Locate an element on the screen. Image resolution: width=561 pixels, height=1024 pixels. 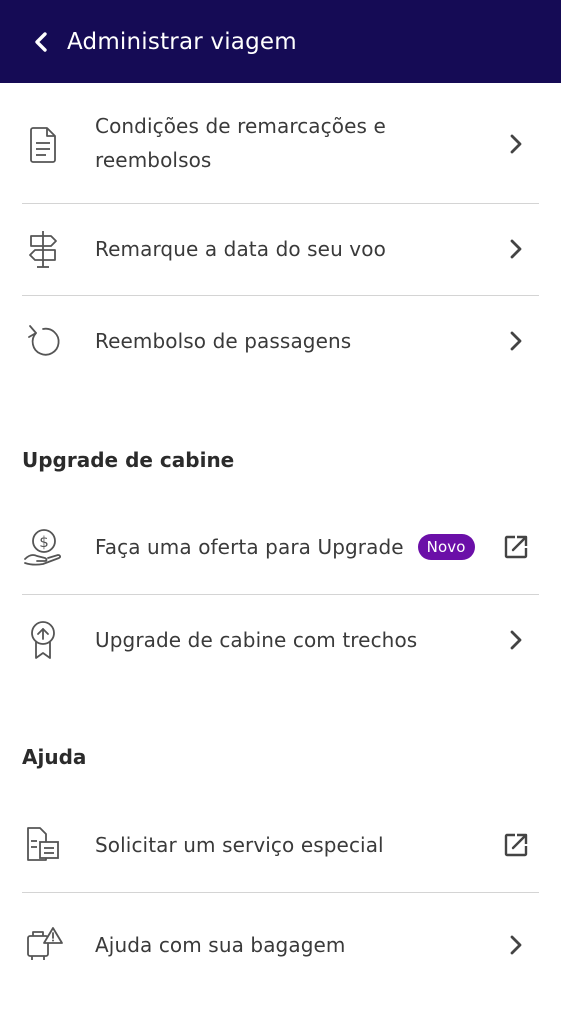
refund-arrow-icon is located at coordinates (43, 341).